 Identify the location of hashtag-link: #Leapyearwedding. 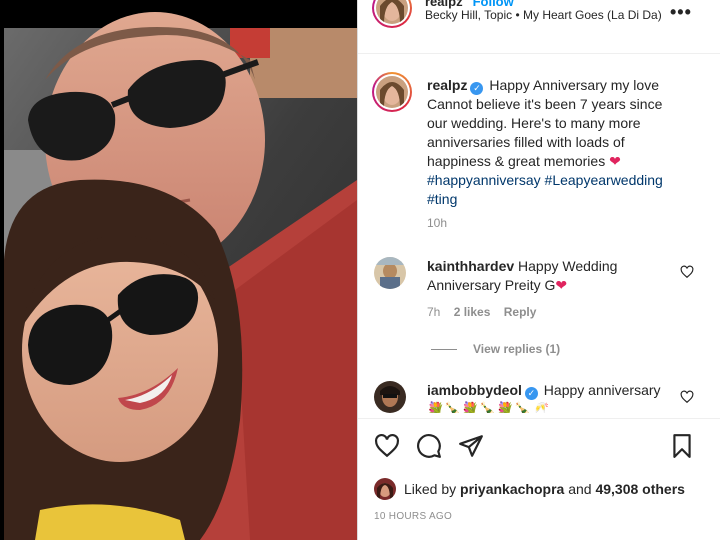
(604, 180).